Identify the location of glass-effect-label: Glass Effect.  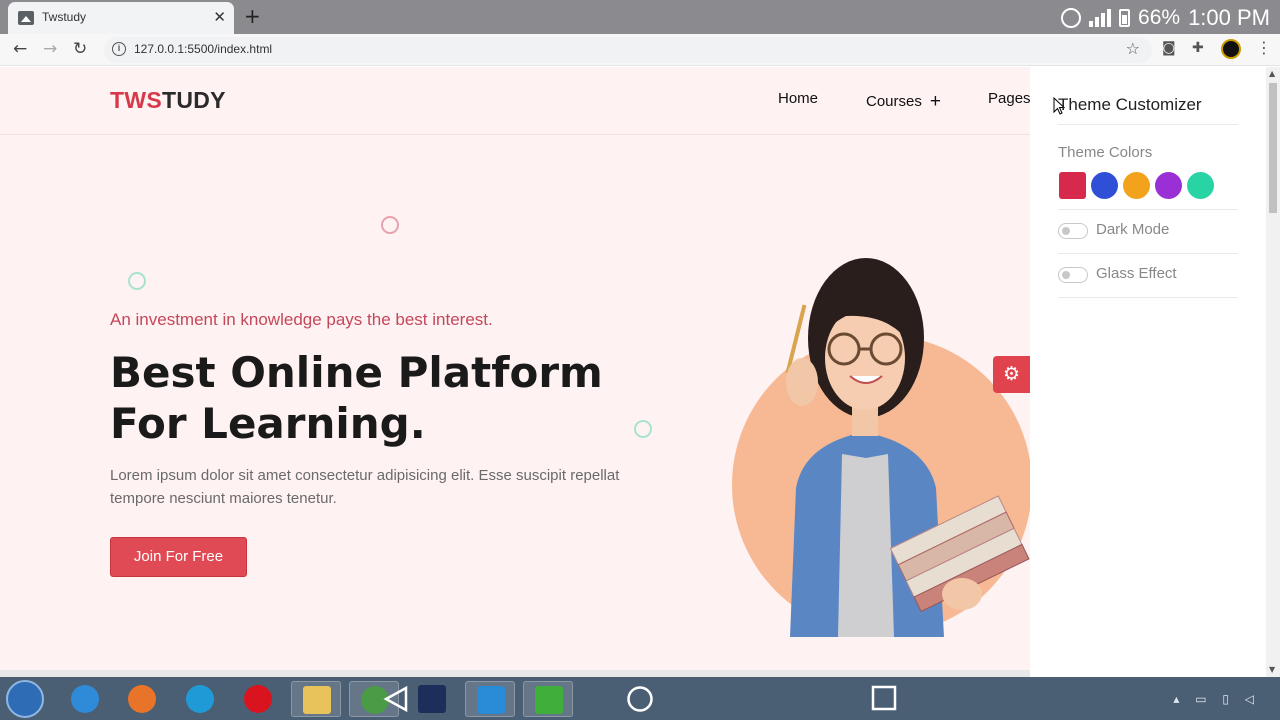
(1136, 273).